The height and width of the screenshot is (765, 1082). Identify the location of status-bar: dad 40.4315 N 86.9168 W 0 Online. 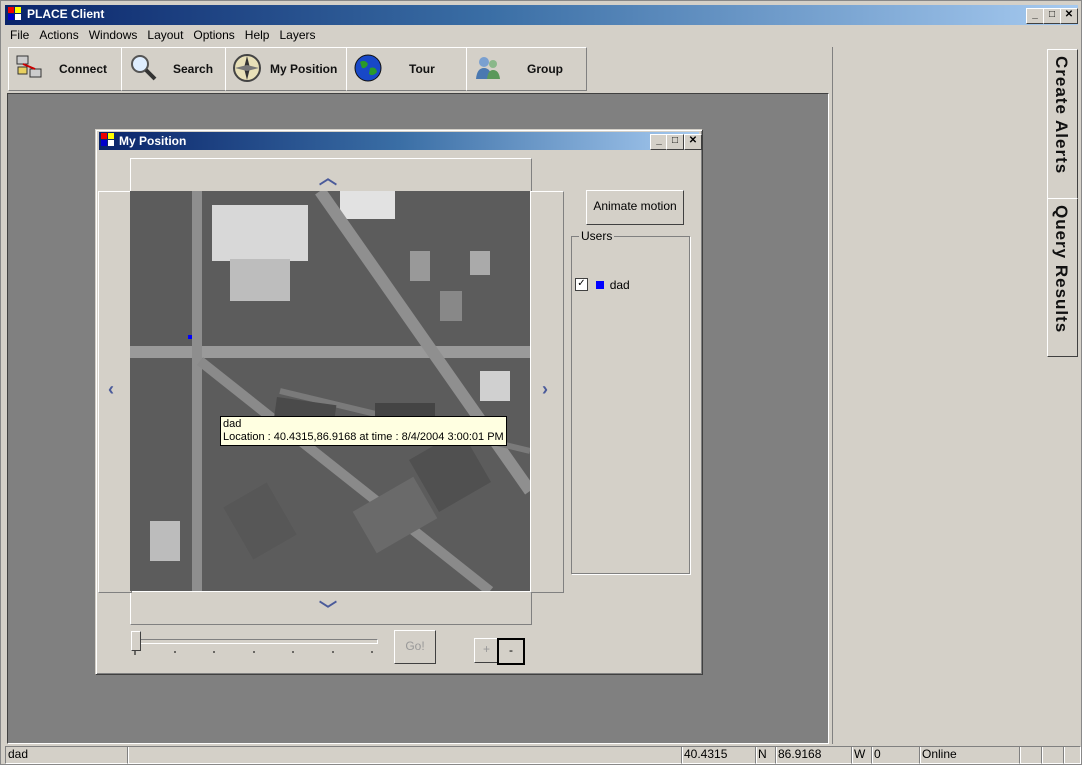
(543, 755).